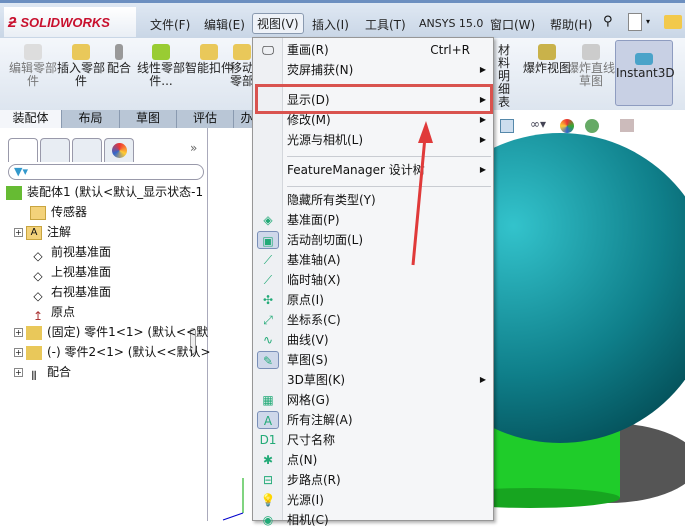 The width and height of the screenshot is (685, 530). I want to click on display-style-icon: ∞▾, so click(538, 124).